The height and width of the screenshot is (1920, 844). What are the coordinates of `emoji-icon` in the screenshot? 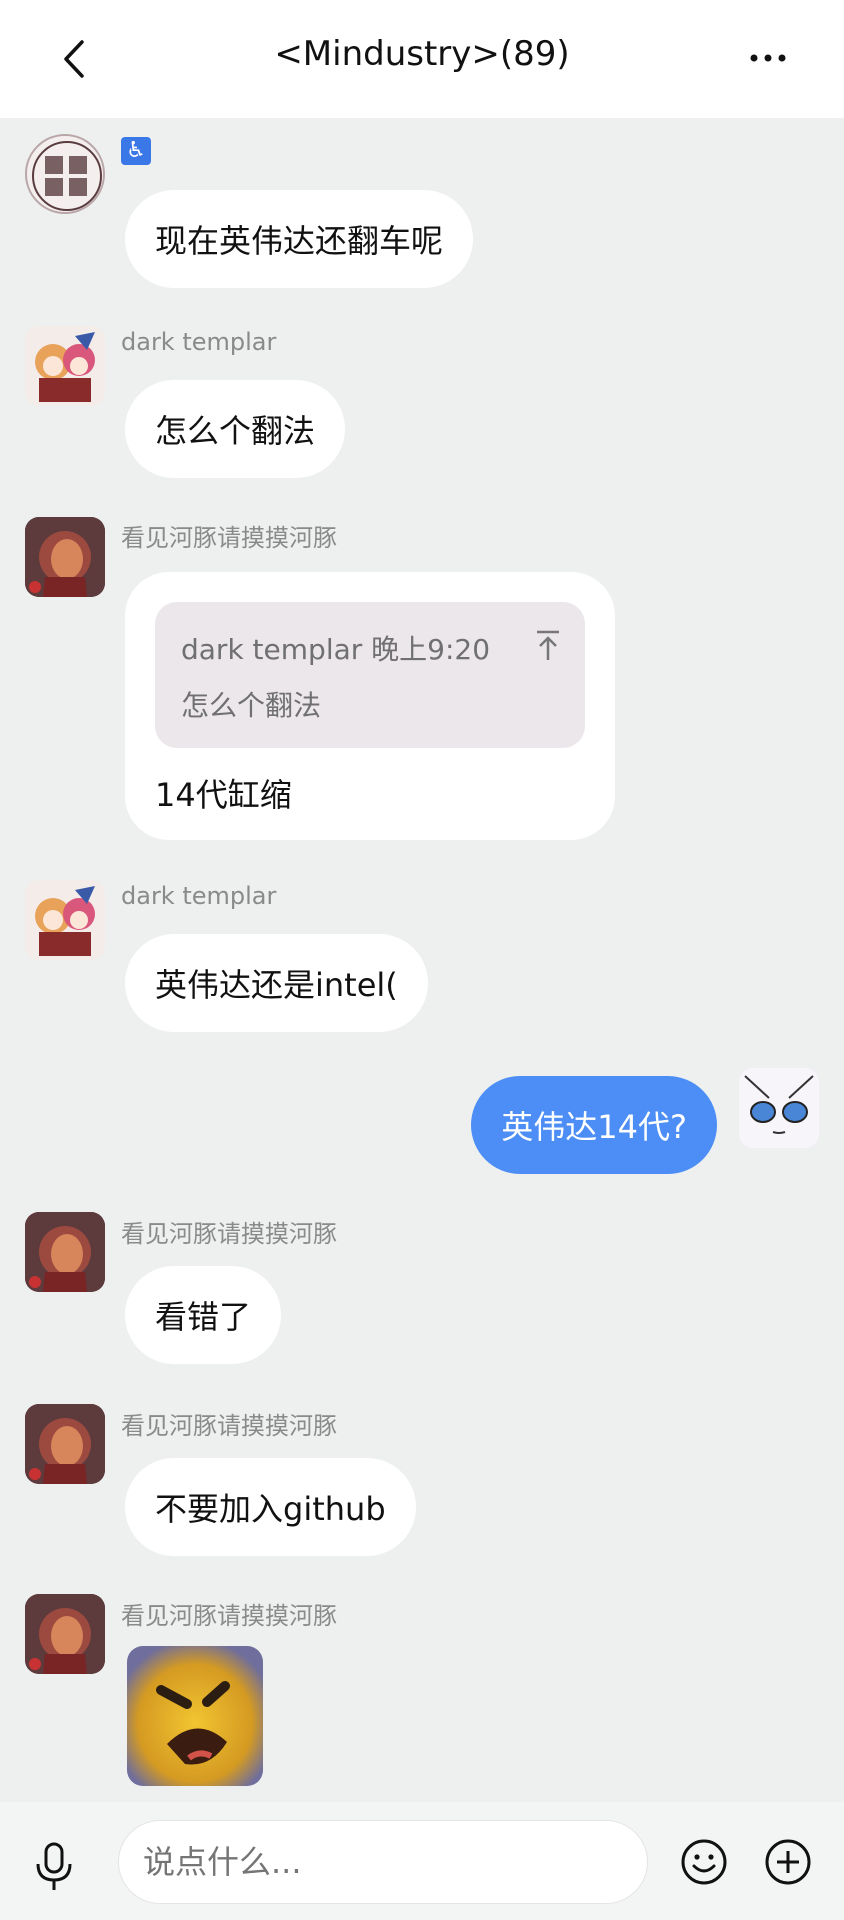 It's located at (704, 1862).